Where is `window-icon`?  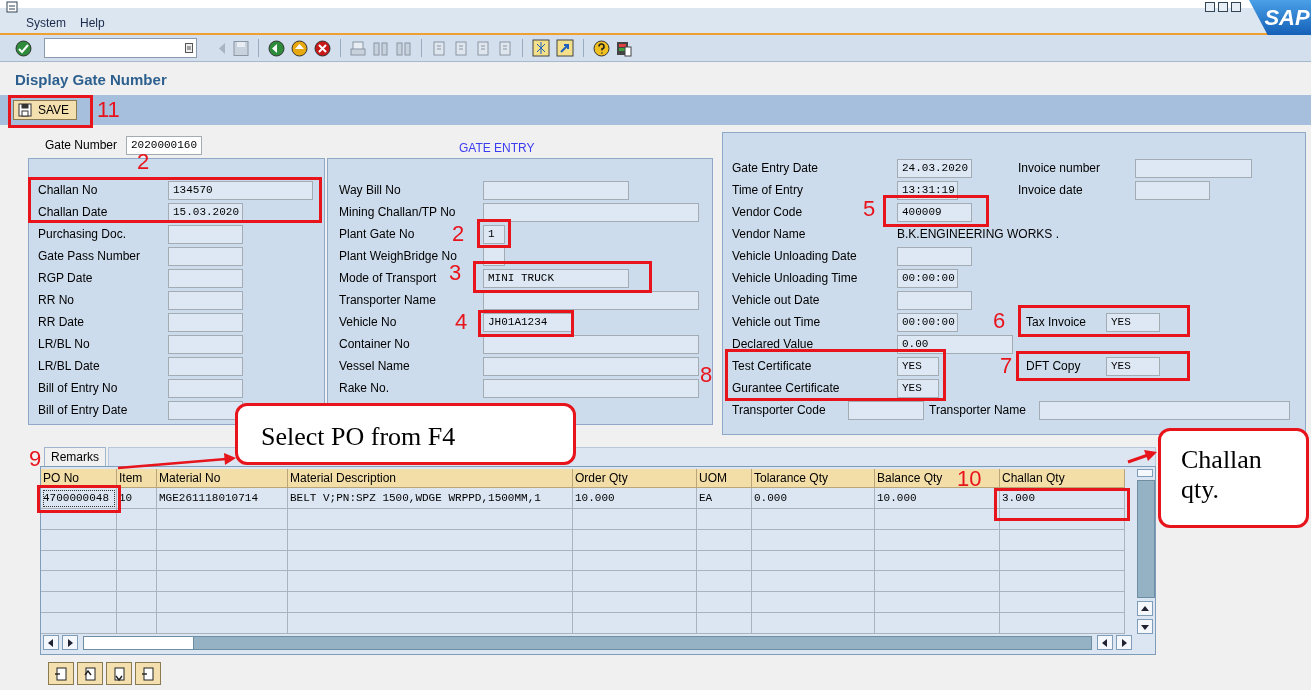
window-icon is located at coordinates (541, 48).